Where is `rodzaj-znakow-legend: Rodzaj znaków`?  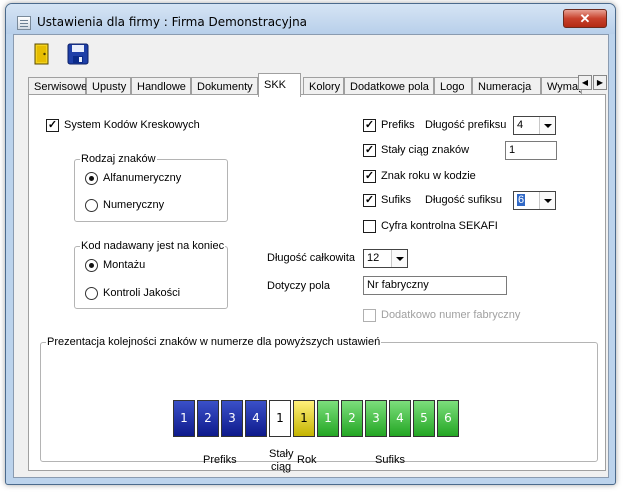 rodzaj-znakow-legend: Rodzaj znaków is located at coordinates (118, 159).